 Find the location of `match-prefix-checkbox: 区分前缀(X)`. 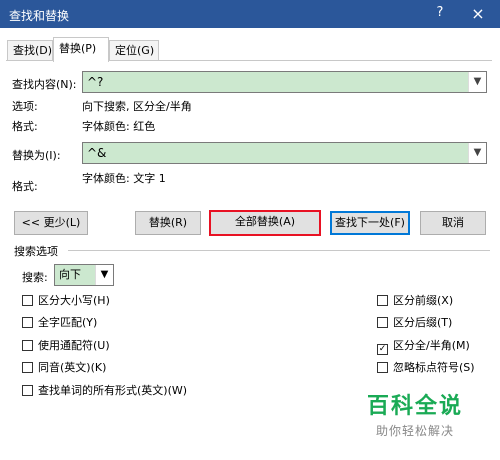

match-prefix-checkbox: 区分前缀(X) is located at coordinates (415, 302).